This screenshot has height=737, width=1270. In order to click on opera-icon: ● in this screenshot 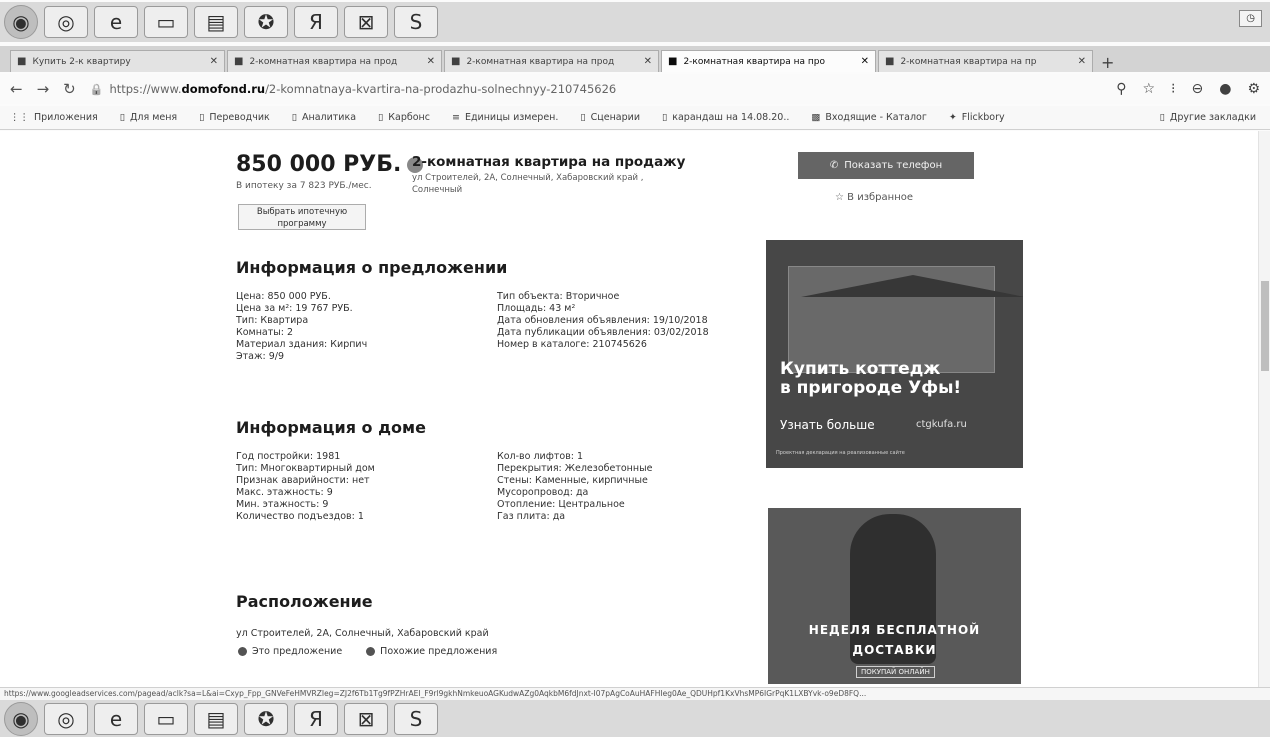, I will do `click(1225, 89)`.